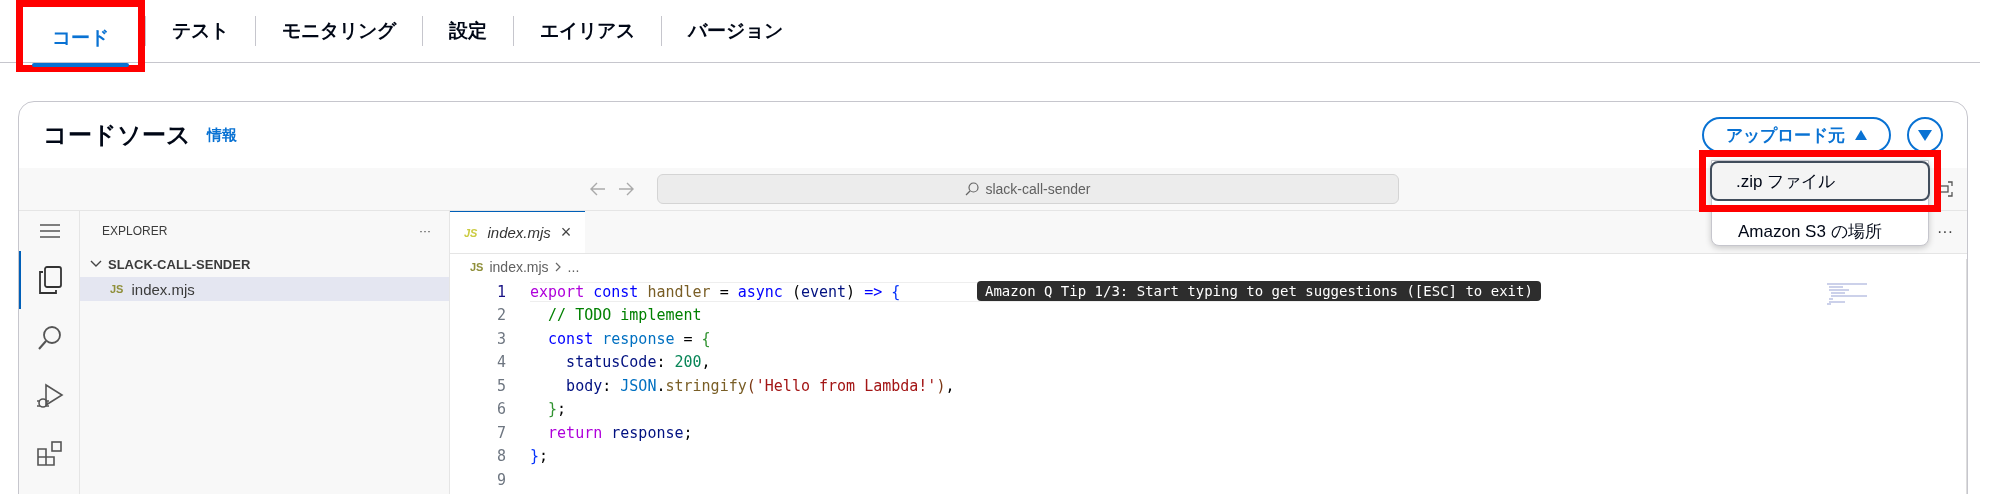 The height and width of the screenshot is (494, 2000). I want to click on code-line: return response;, so click(620, 432).